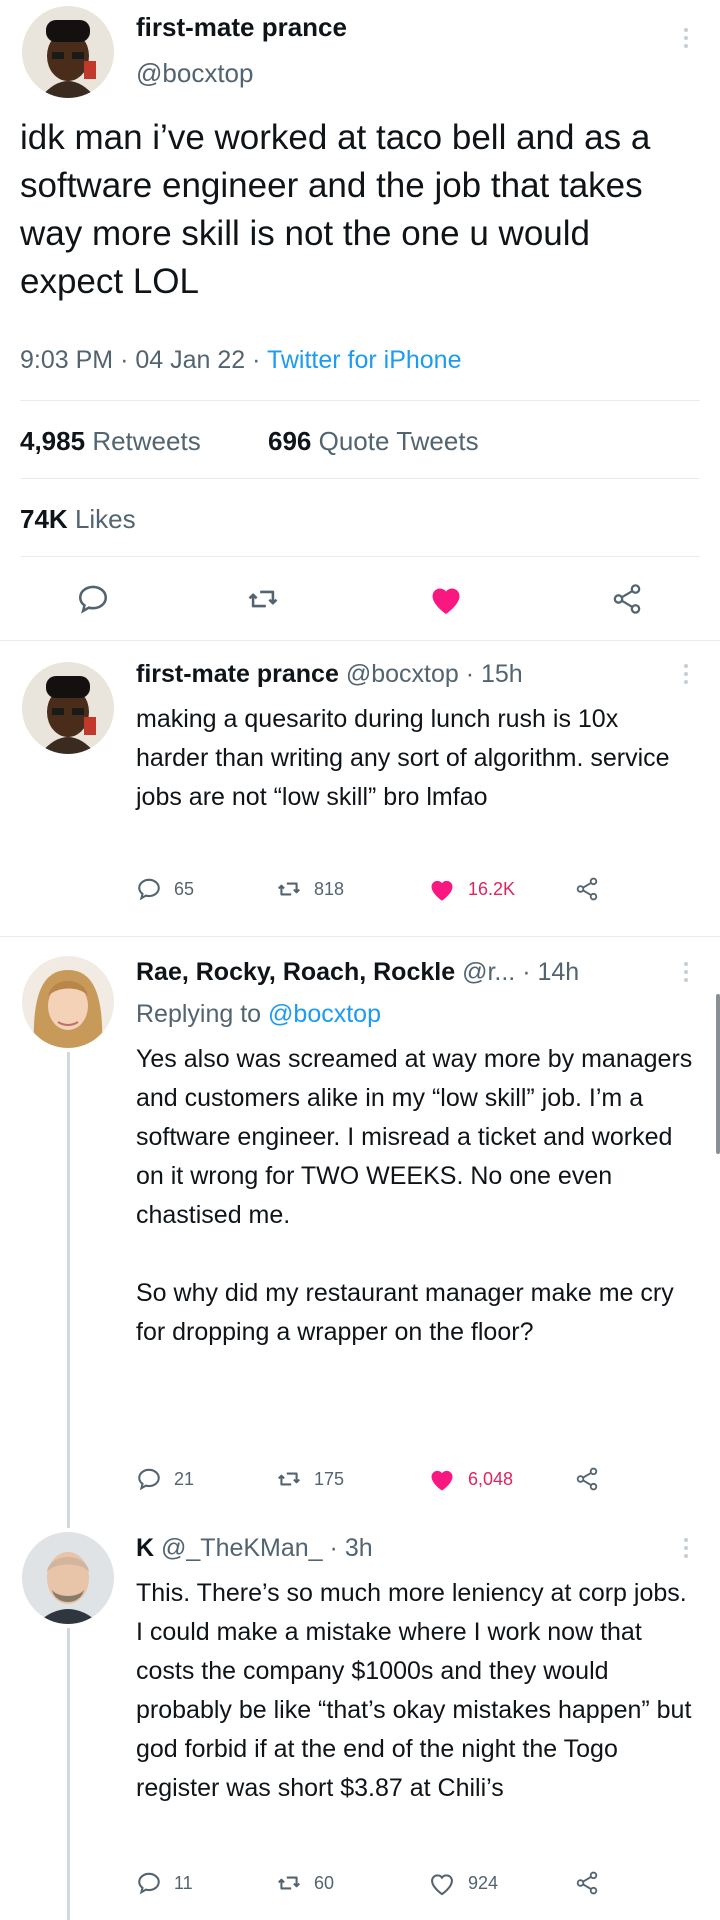 The width and height of the screenshot is (720, 1920). I want to click on retweet-count: 175, so click(329, 1478).